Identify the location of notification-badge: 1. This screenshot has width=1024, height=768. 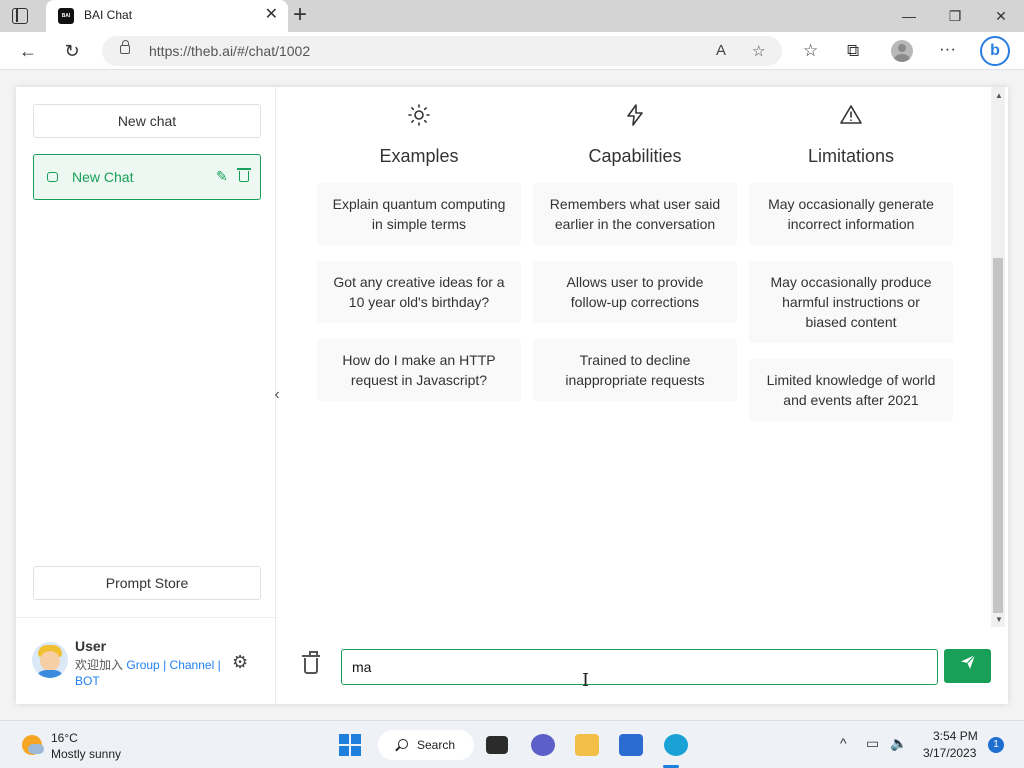
(996, 745).